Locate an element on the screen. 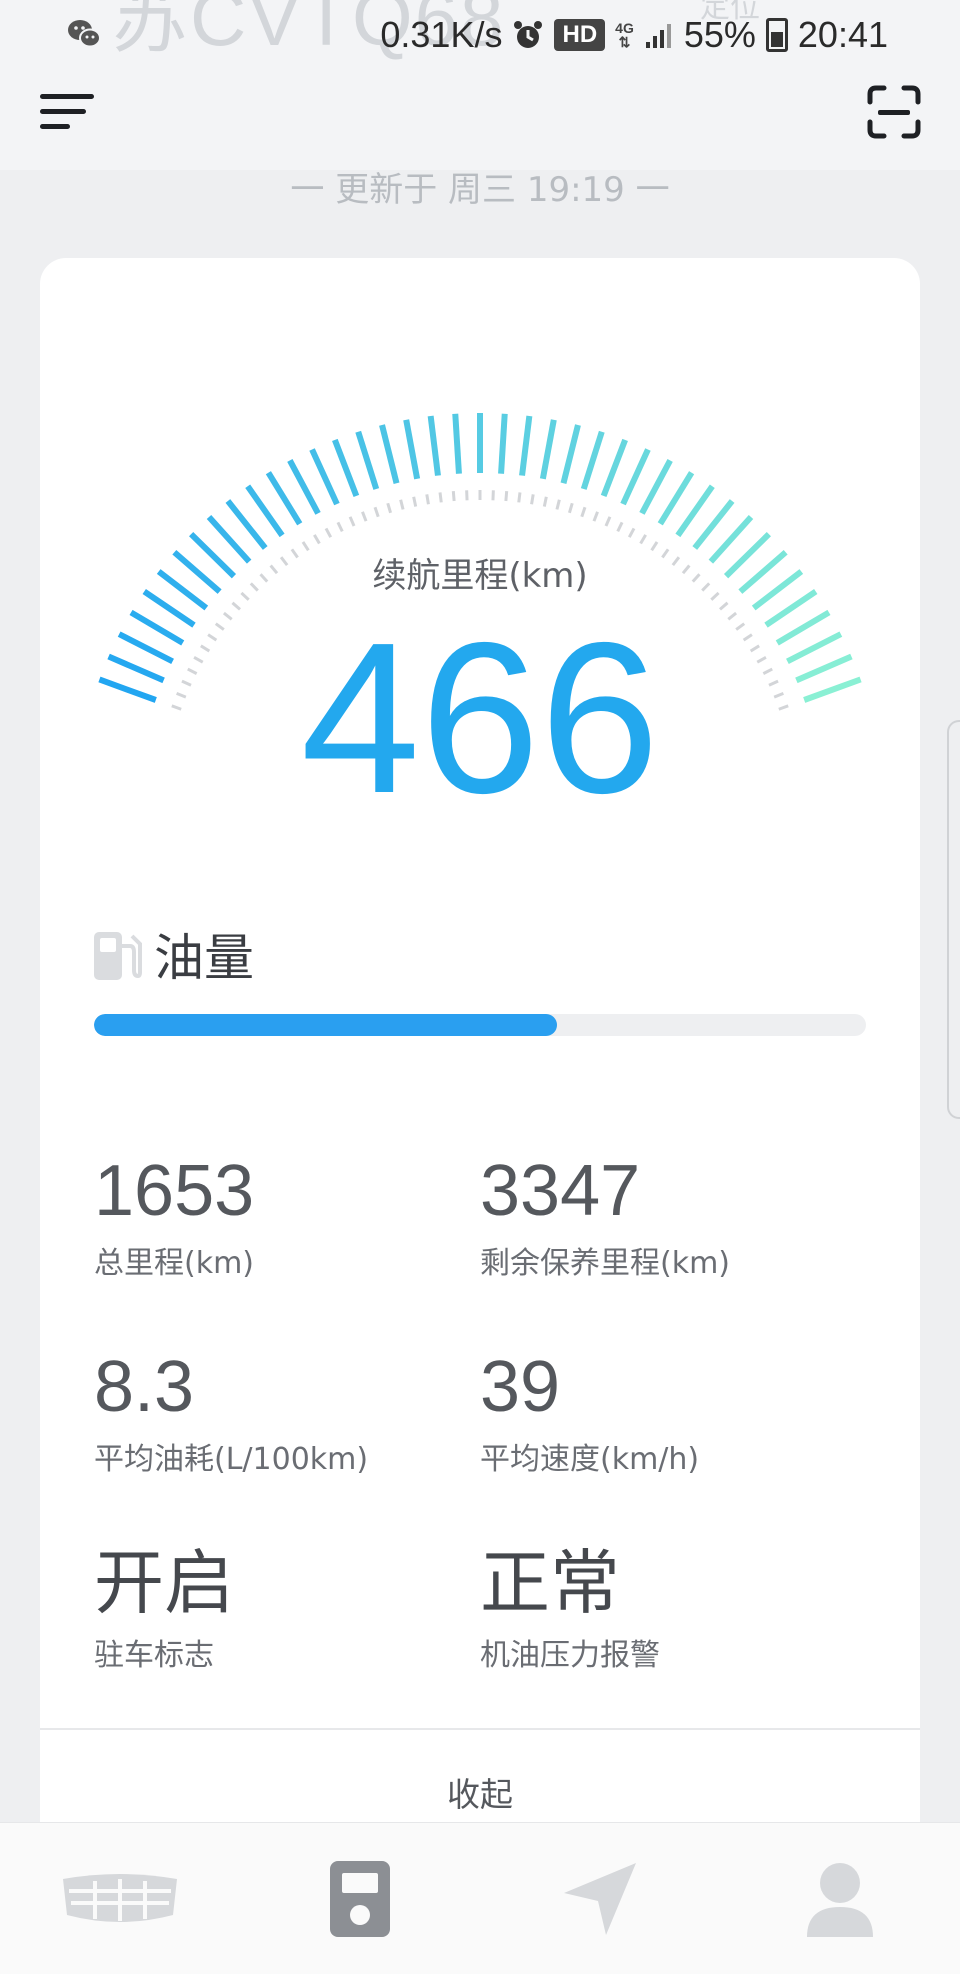  tab-vehicle is located at coordinates (360, 1898).